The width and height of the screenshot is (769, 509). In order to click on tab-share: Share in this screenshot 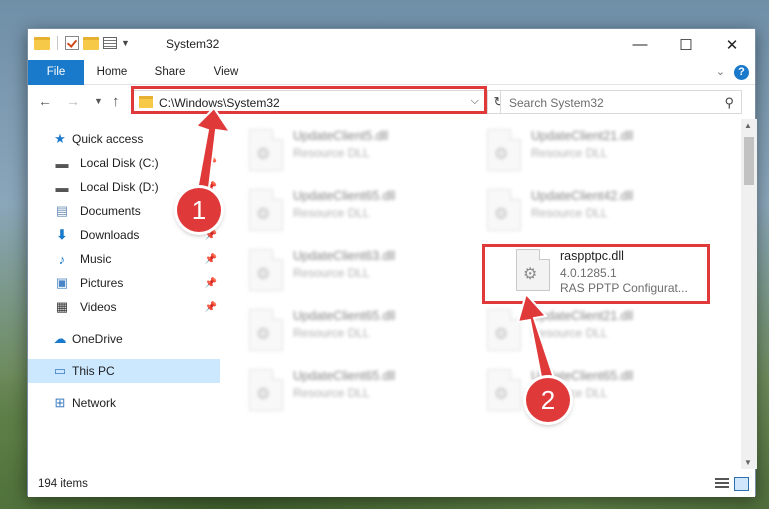, I will do `click(170, 72)`.